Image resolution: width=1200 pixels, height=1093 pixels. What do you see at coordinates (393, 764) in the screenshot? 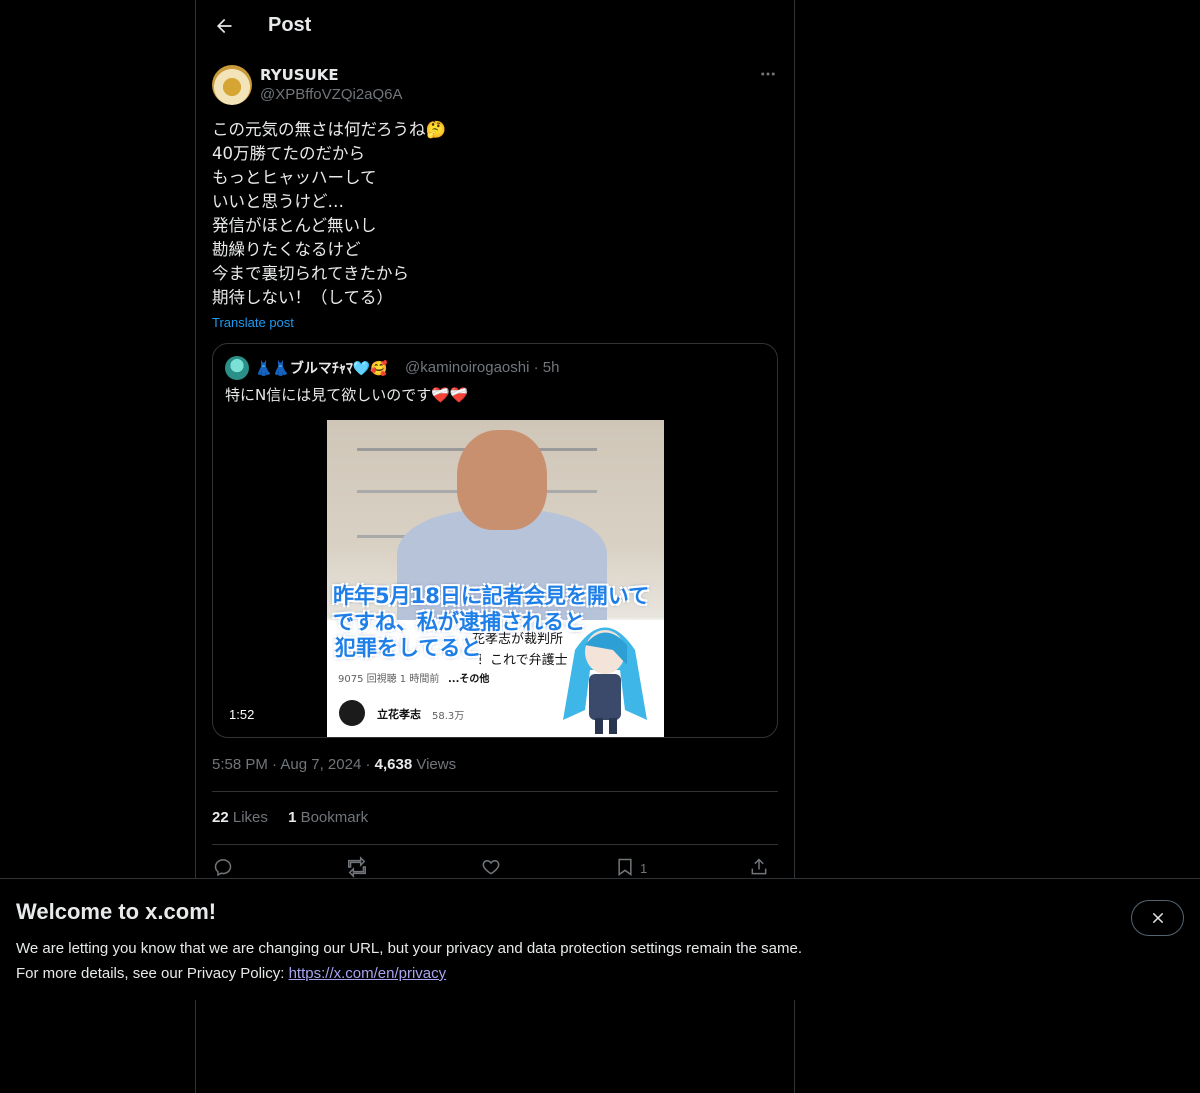
I see `views-count: 4,638` at bounding box center [393, 764].